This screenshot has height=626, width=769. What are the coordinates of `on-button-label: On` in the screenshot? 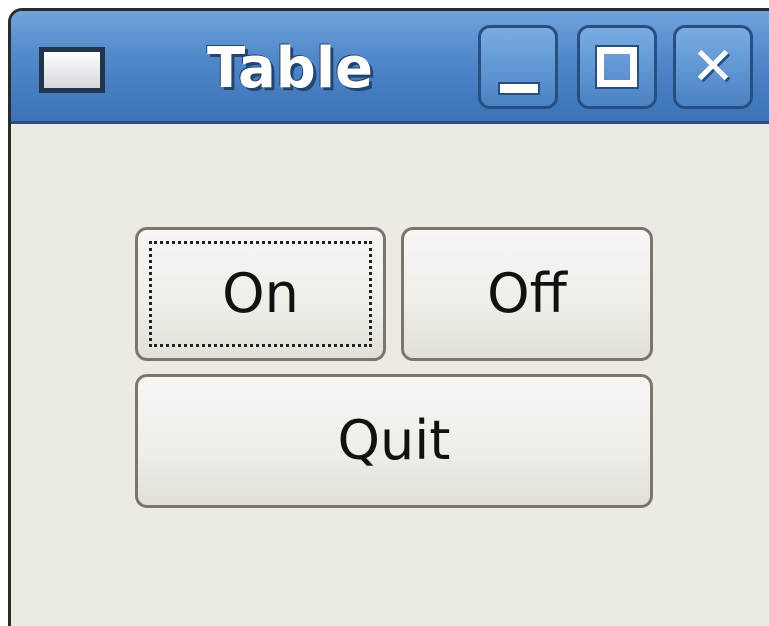 It's located at (260, 293).